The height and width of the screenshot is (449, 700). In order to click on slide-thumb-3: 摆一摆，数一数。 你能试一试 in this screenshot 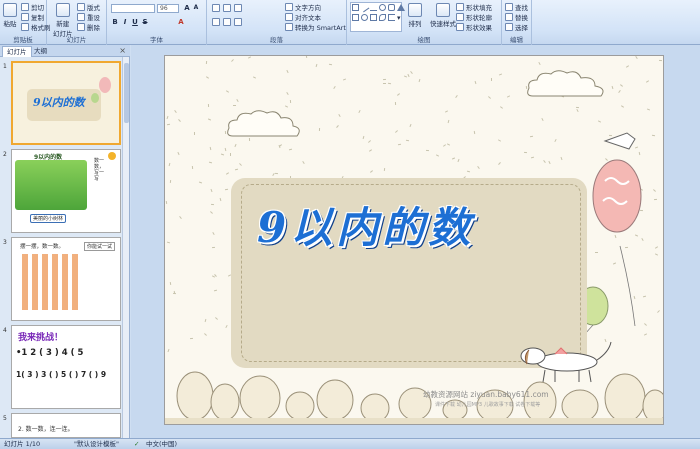, I will do `click(66, 279)`.